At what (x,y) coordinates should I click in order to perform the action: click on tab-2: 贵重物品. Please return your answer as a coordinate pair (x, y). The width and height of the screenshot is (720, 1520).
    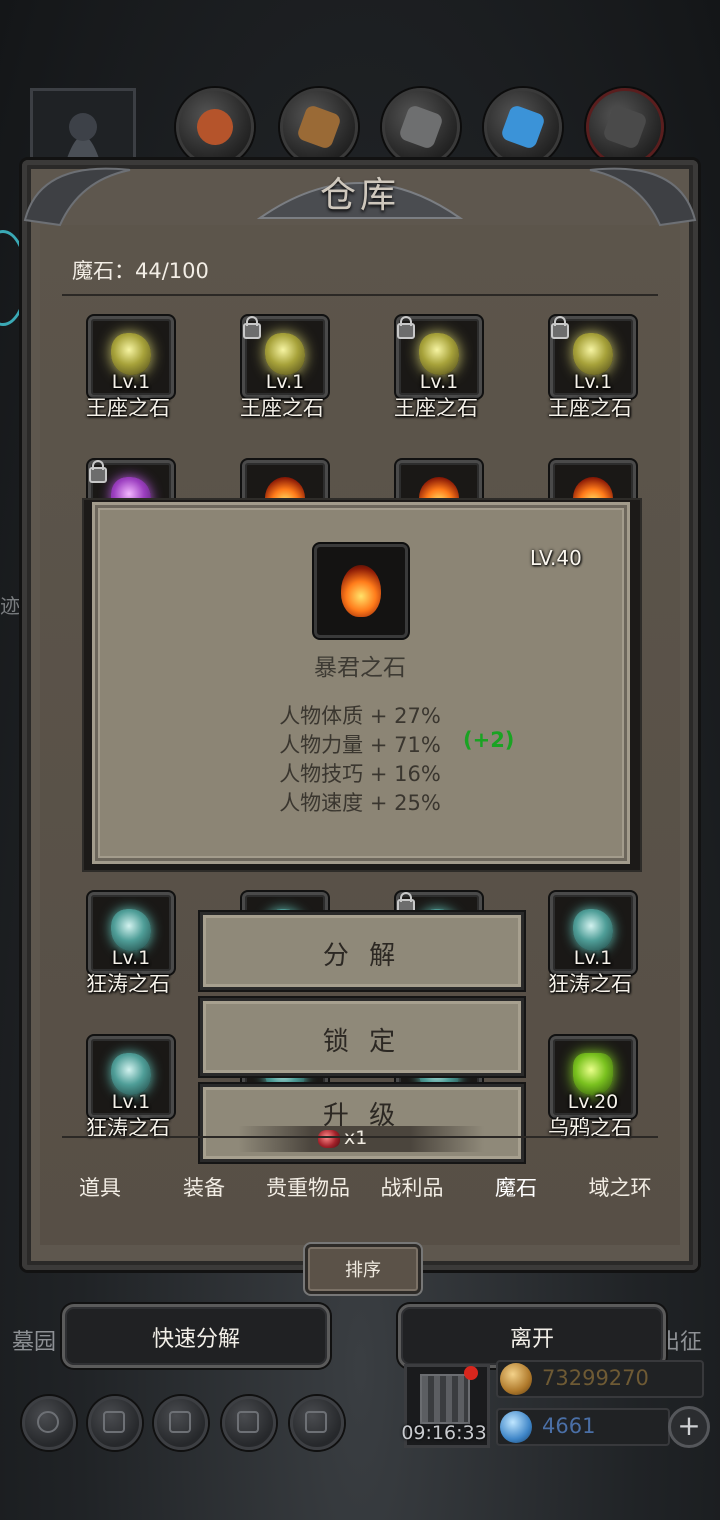
    Looking at the image, I should click on (308, 1187).